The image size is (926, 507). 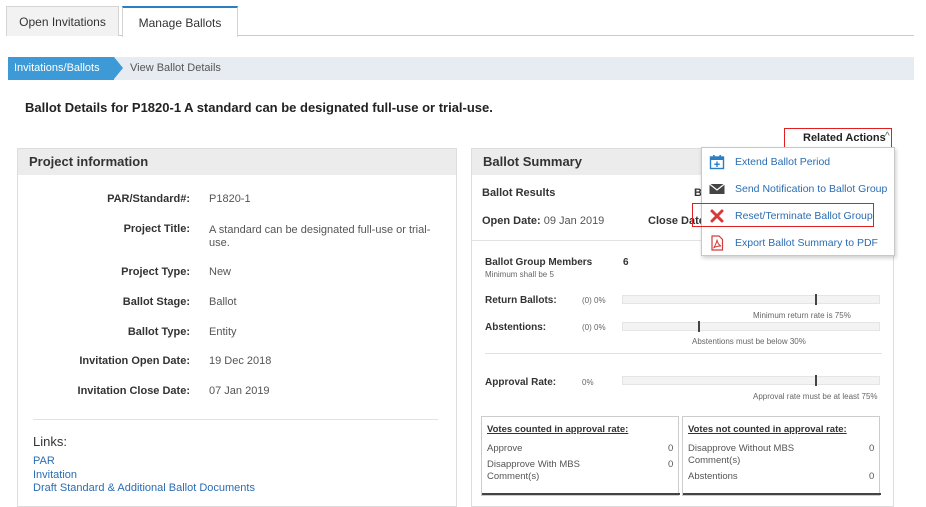 What do you see at coordinates (717, 162) in the screenshot?
I see `calendar-plus-icon` at bounding box center [717, 162].